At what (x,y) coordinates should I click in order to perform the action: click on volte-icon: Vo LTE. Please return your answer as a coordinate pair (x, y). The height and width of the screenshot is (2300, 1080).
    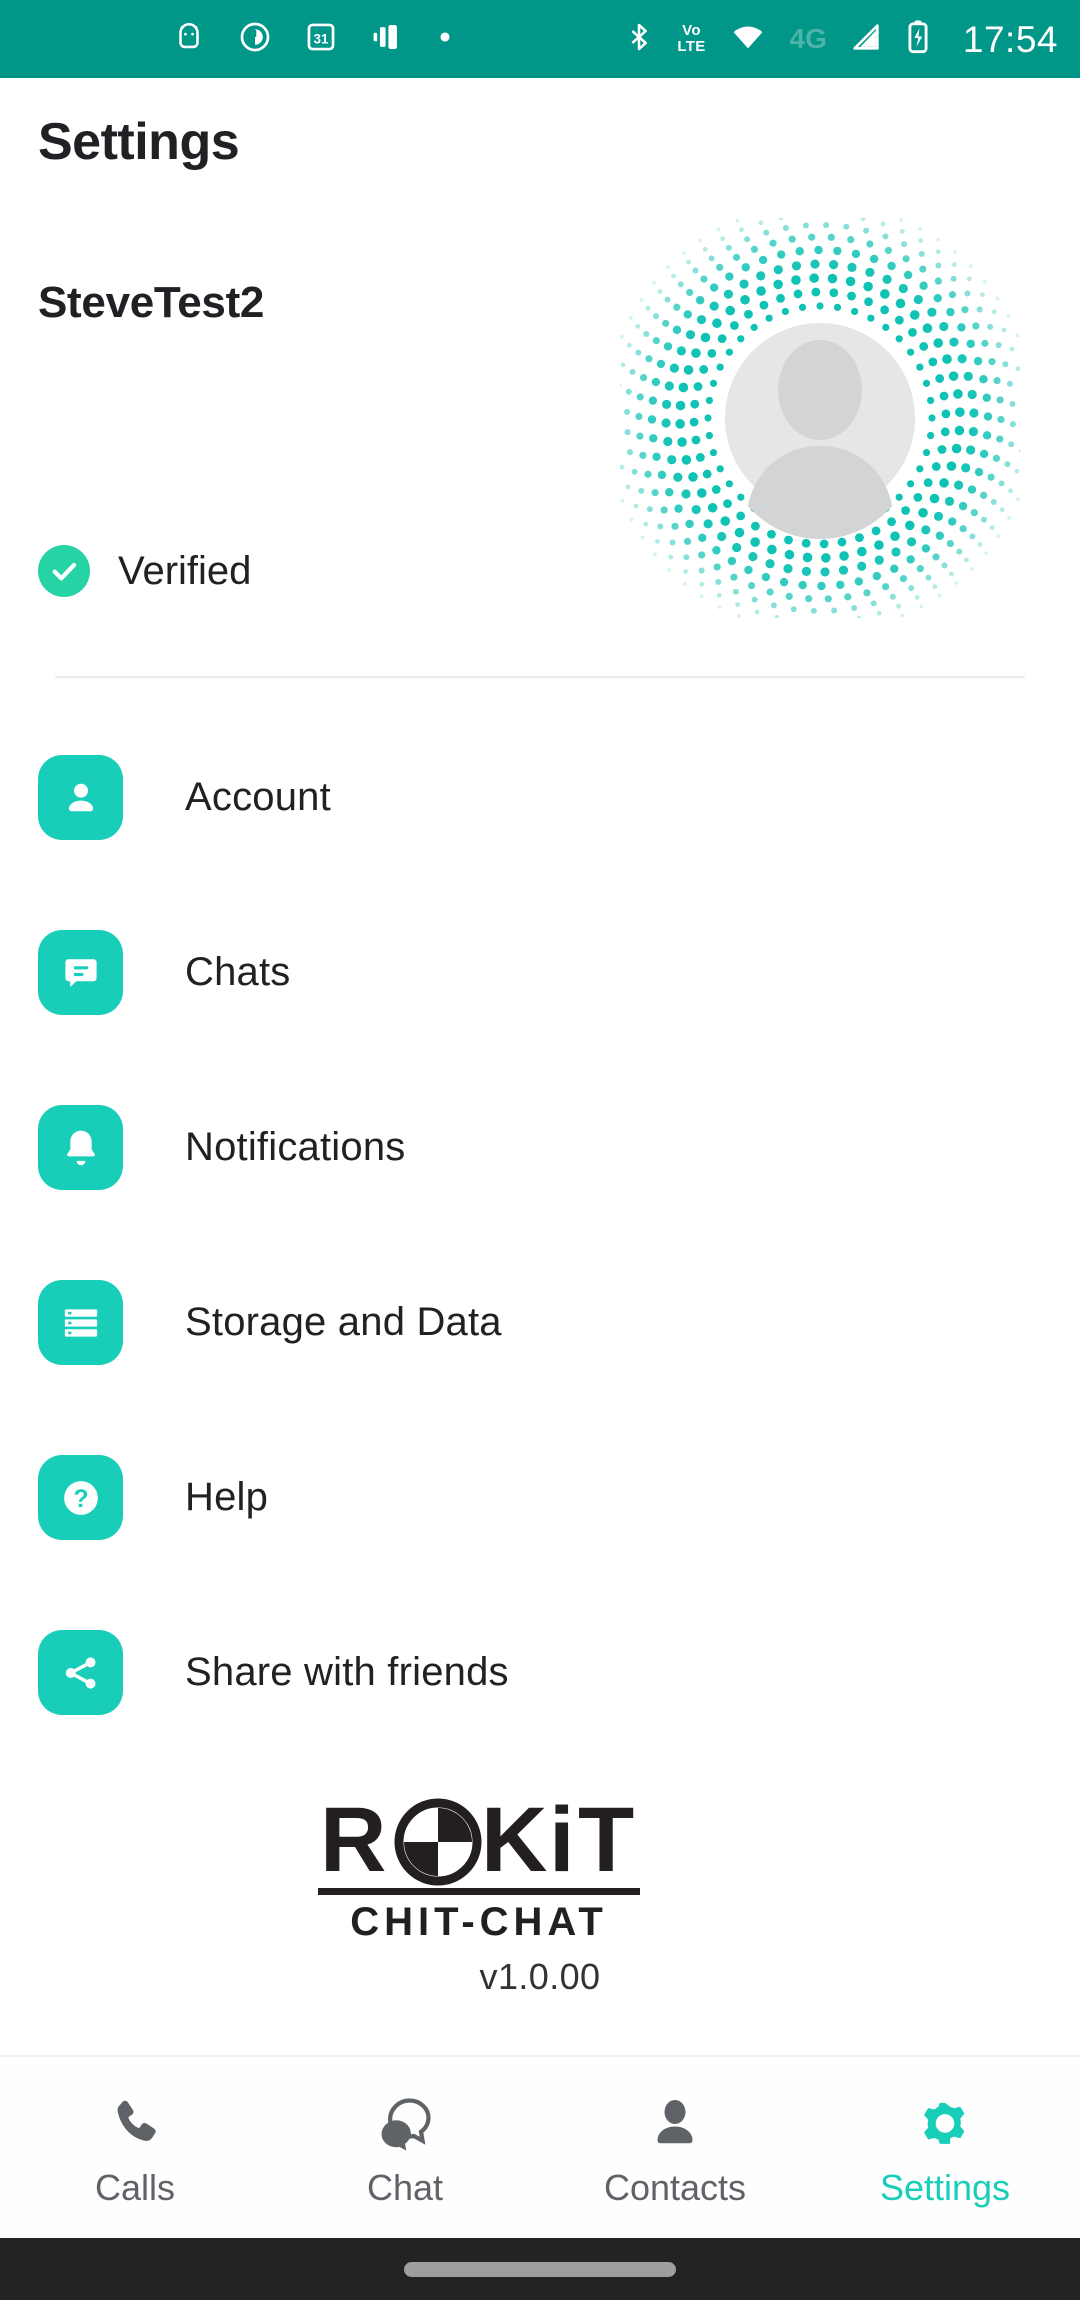
    Looking at the image, I should click on (691, 39).